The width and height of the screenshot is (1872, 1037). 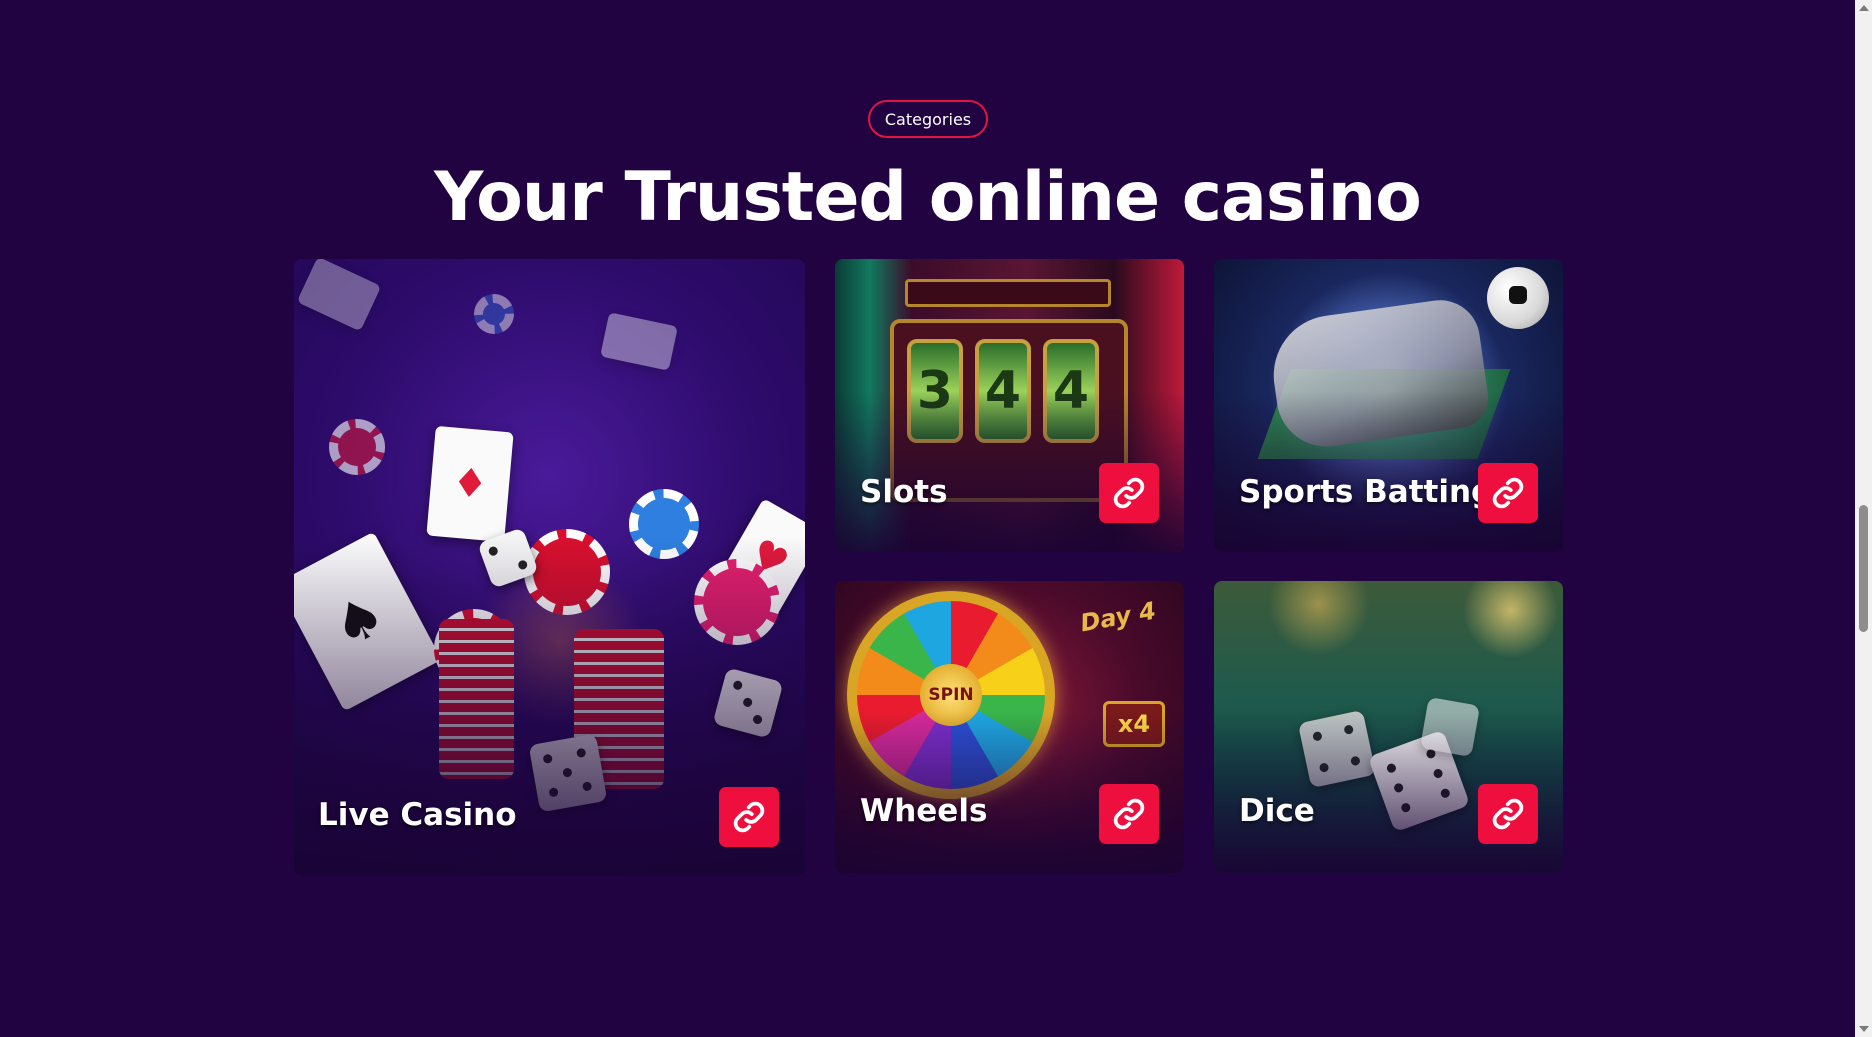 What do you see at coordinates (1388, 405) in the screenshot?
I see `category-card-sports-batting: Sports Batting` at bounding box center [1388, 405].